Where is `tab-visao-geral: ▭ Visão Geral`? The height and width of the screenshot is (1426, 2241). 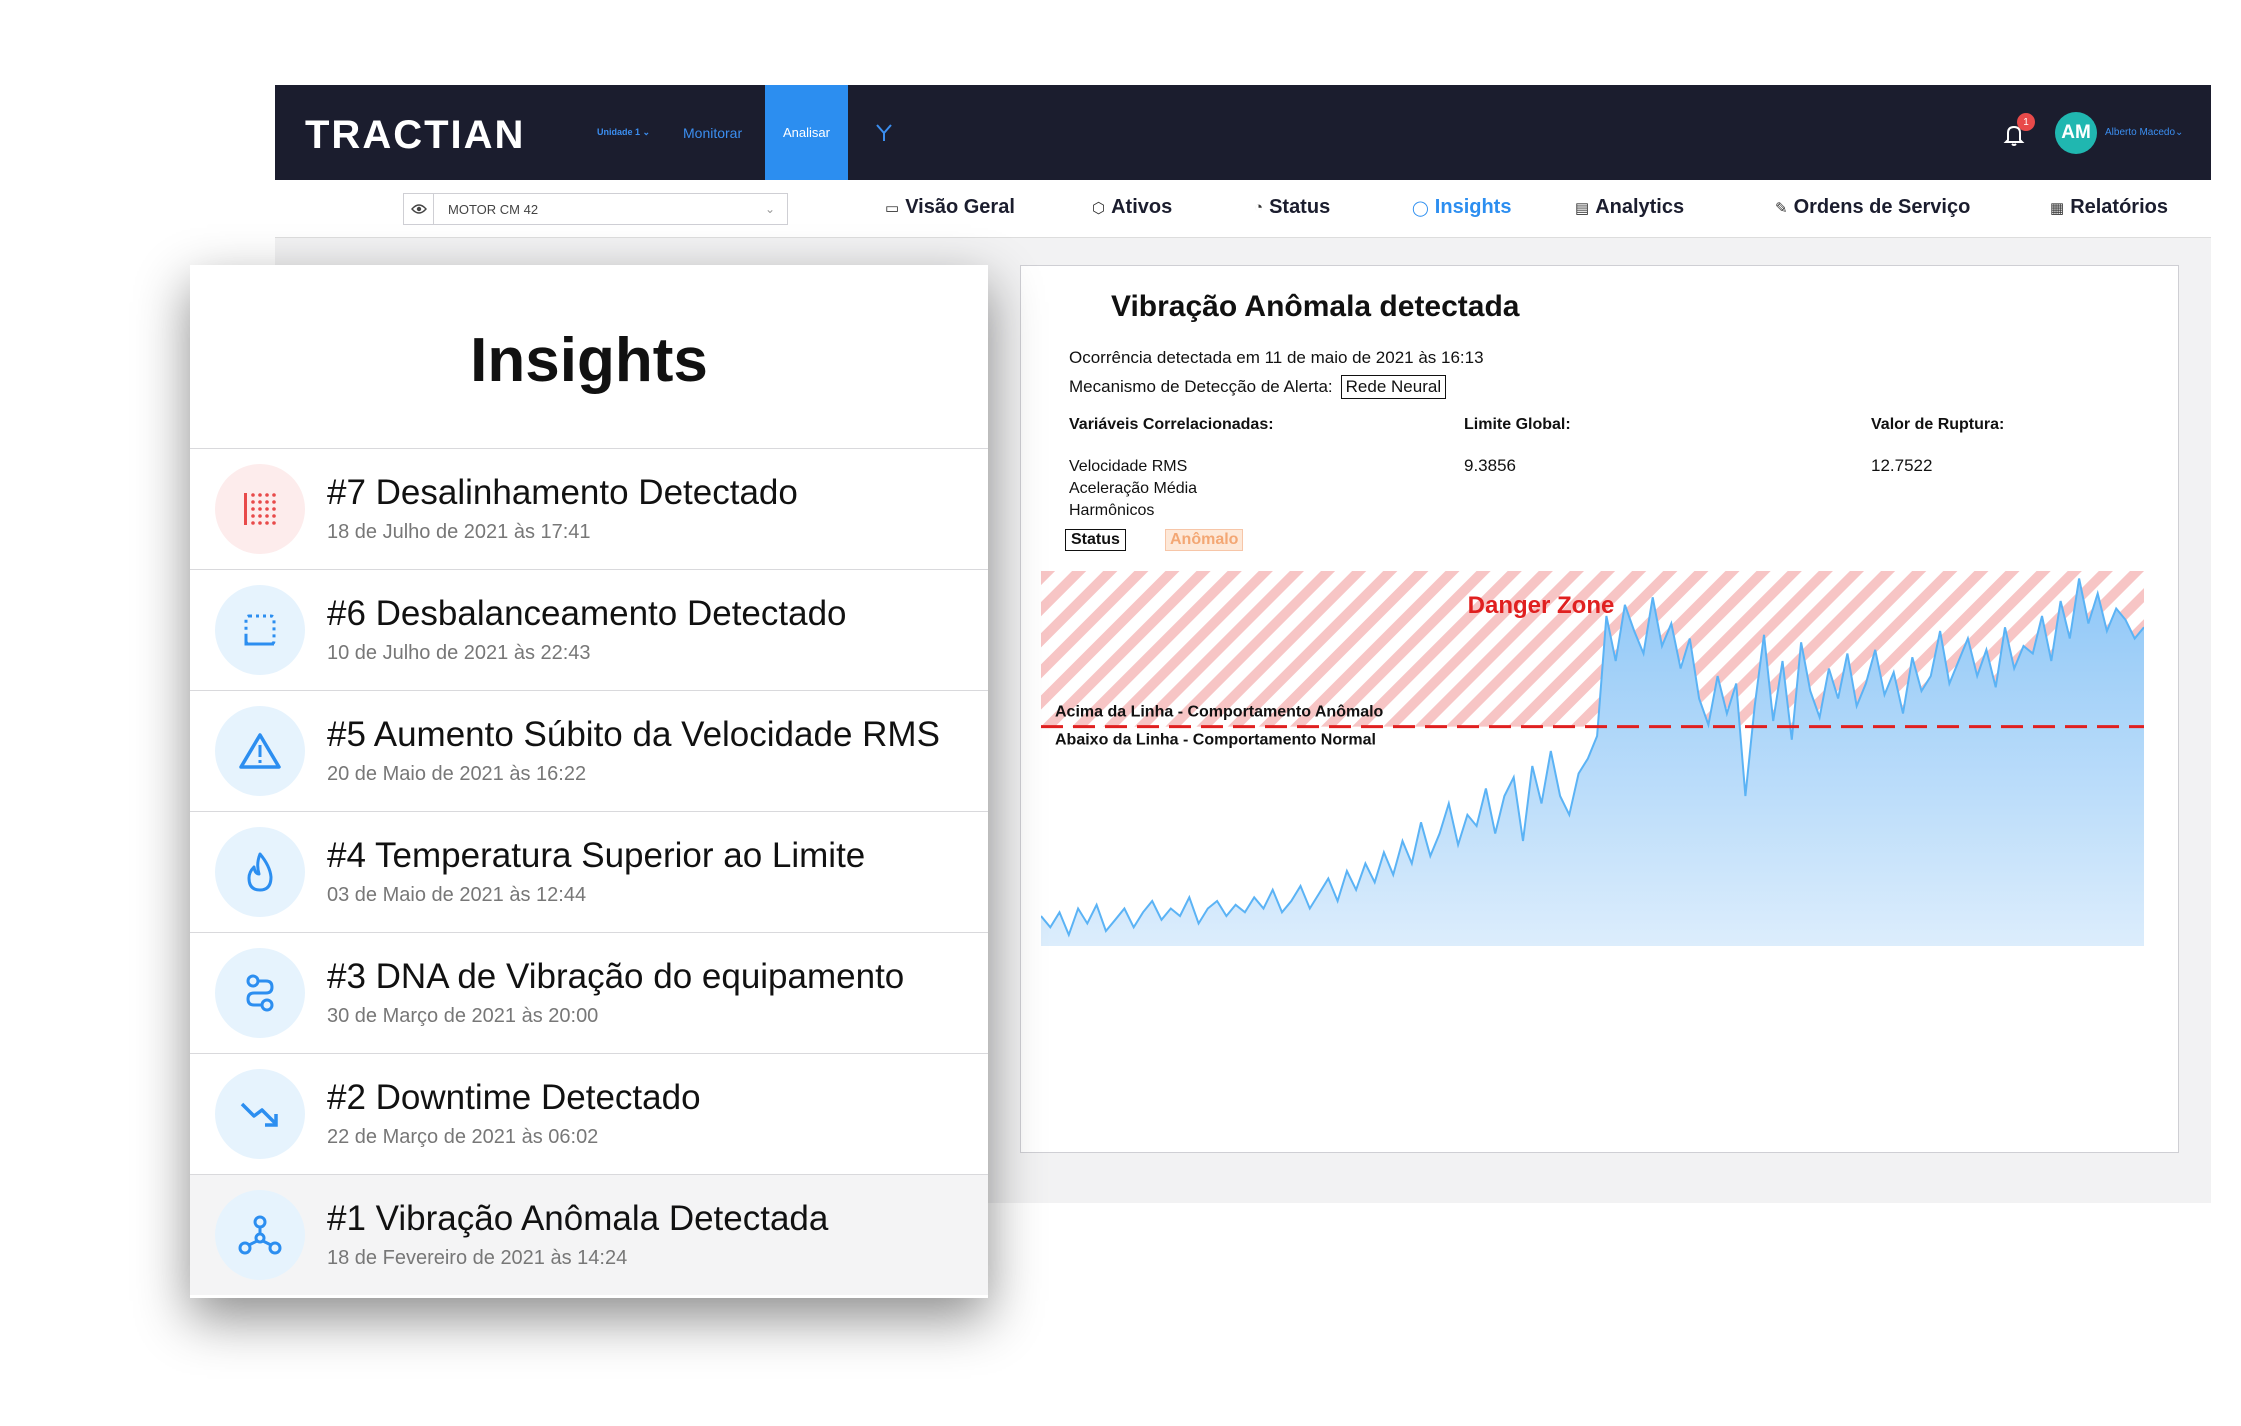 tab-visao-geral: ▭ Visão Geral is located at coordinates (950, 207).